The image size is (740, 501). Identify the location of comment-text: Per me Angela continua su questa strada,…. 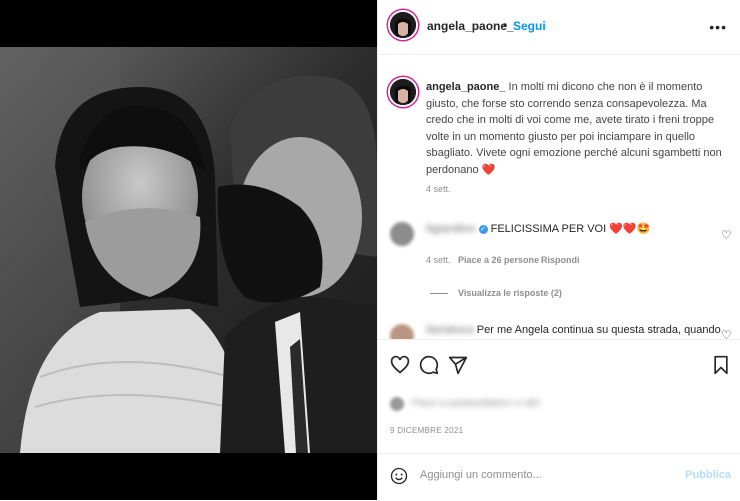
(598, 330).